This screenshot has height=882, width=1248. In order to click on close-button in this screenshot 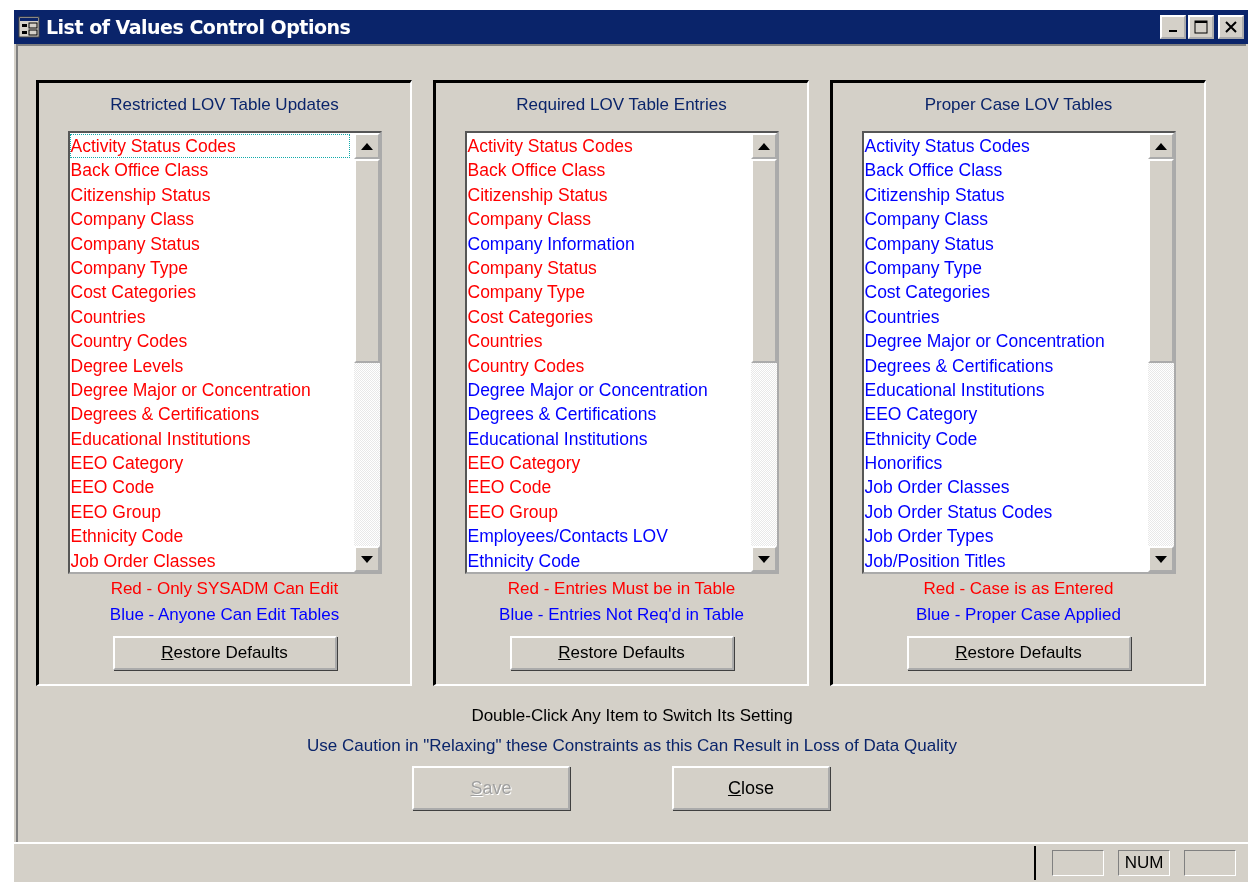, I will do `click(1231, 27)`.